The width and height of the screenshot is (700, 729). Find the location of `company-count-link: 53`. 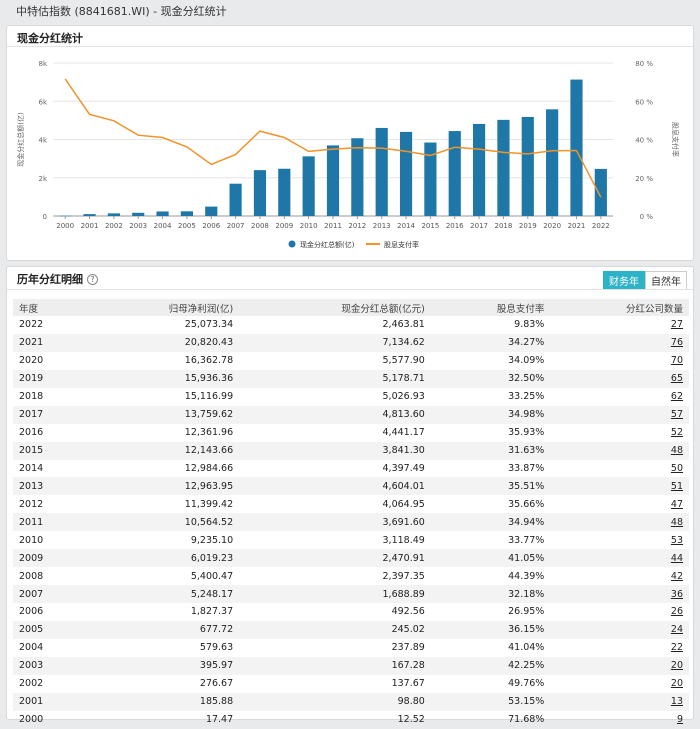

company-count-link: 53 is located at coordinates (677, 540).